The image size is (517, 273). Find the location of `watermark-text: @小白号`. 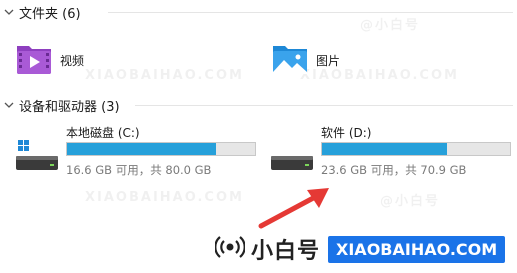

watermark-text: @小白号 is located at coordinates (410, 201).